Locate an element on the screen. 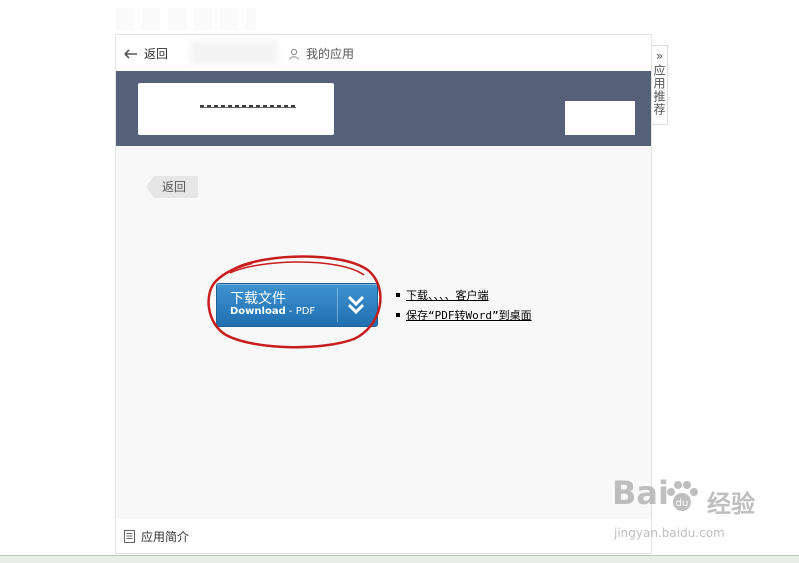 The image size is (799, 563). download-links: 下载、、、、客户端 保存“PDF转Word”到桌面 is located at coordinates (464, 305).